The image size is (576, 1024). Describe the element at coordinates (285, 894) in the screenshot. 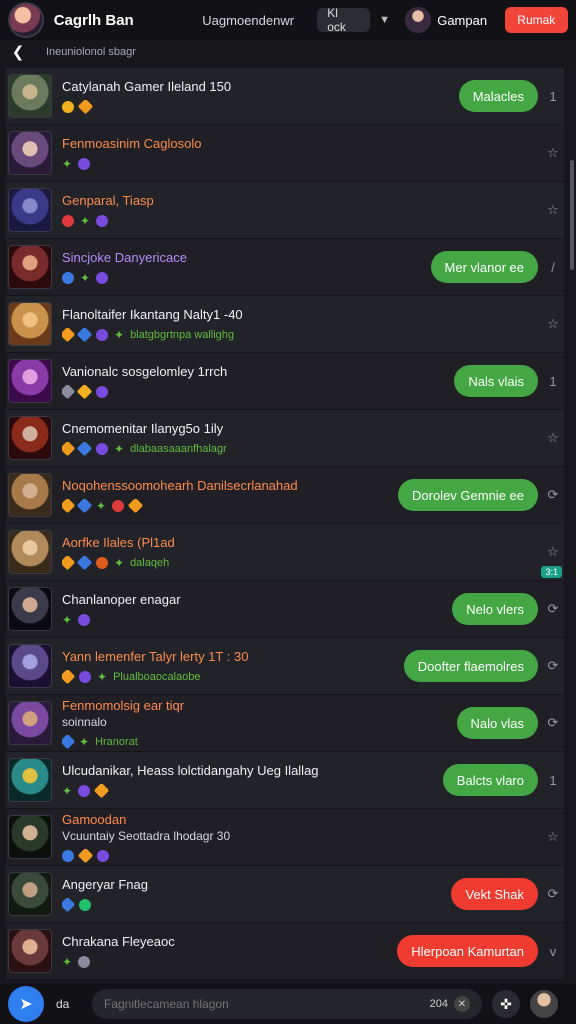

I see `list-item: Angeryar Fnag Vekt Shak ⟳` at that location.